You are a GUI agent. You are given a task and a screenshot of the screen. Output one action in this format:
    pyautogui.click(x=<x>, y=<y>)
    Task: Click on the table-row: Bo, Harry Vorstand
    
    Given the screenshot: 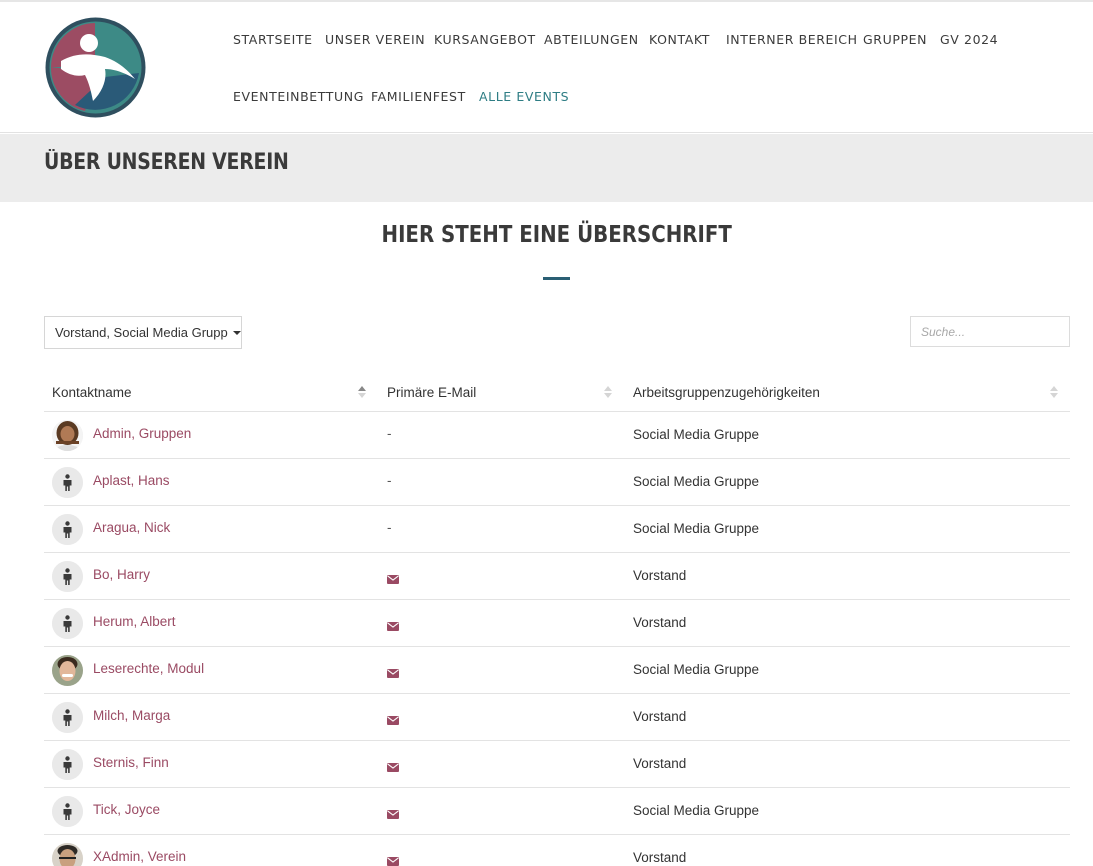 What is the action you would take?
    pyautogui.click(x=557, y=576)
    